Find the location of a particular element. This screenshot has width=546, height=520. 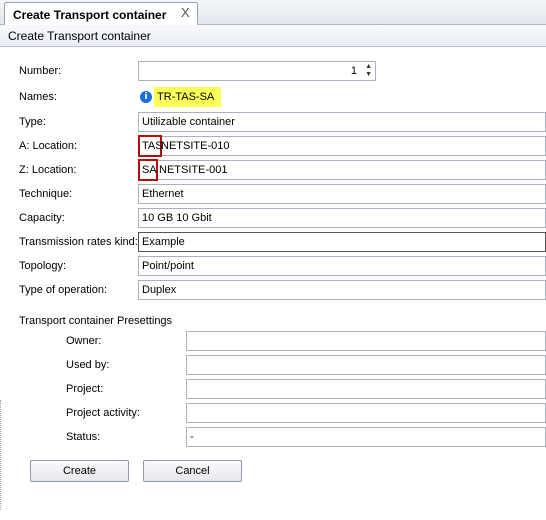

splitter-handle is located at coordinates (1, 455).